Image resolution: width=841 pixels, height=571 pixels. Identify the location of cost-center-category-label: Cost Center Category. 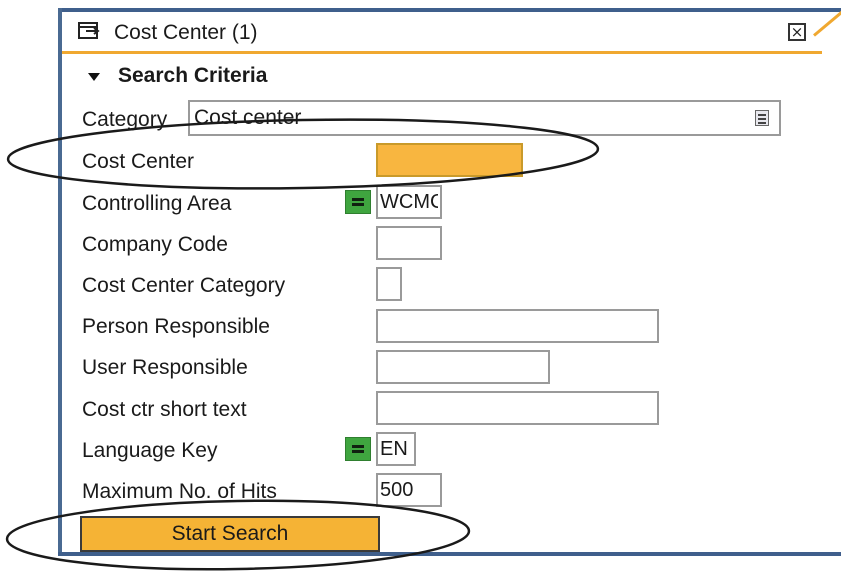
(184, 285).